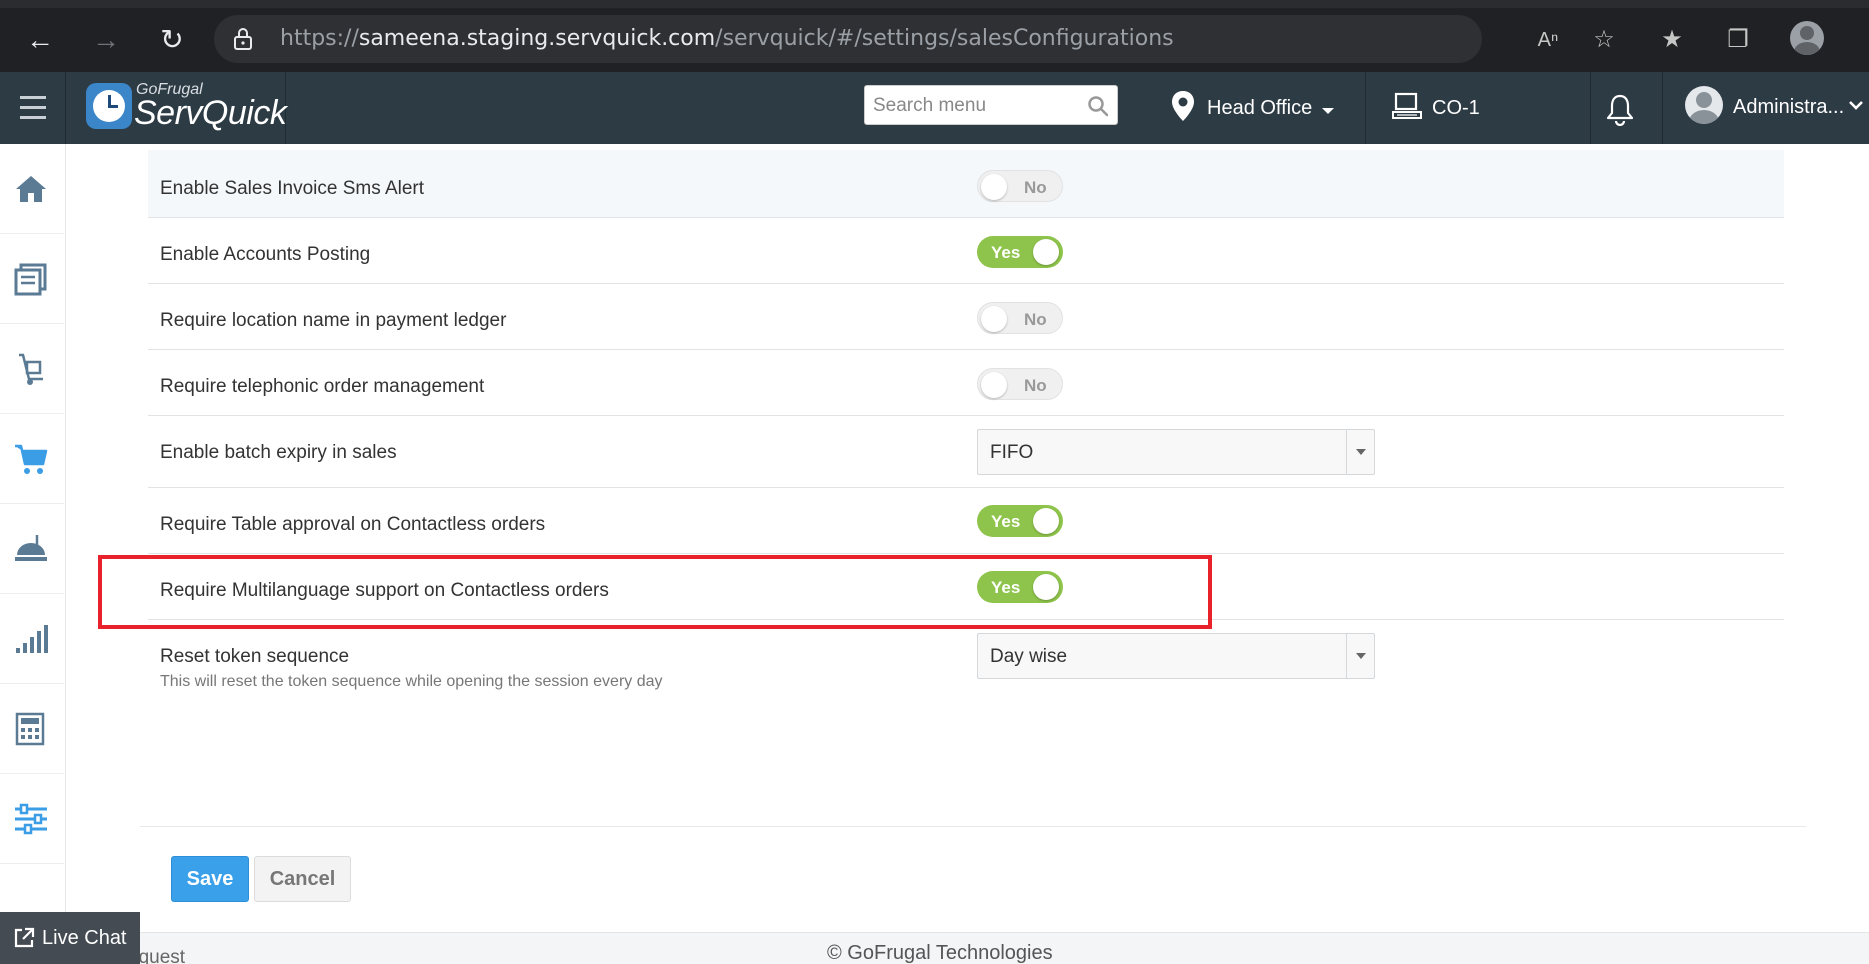 This screenshot has height=964, width=1869. Describe the element at coordinates (302, 879) in the screenshot. I see `cancel-button: Cancel` at that location.